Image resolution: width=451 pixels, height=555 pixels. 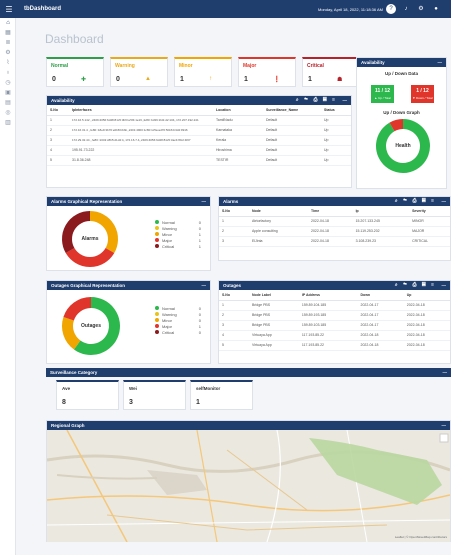 What do you see at coordinates (76, 232) in the screenshot?
I see `donut-slice-critical` at bounding box center [76, 232].